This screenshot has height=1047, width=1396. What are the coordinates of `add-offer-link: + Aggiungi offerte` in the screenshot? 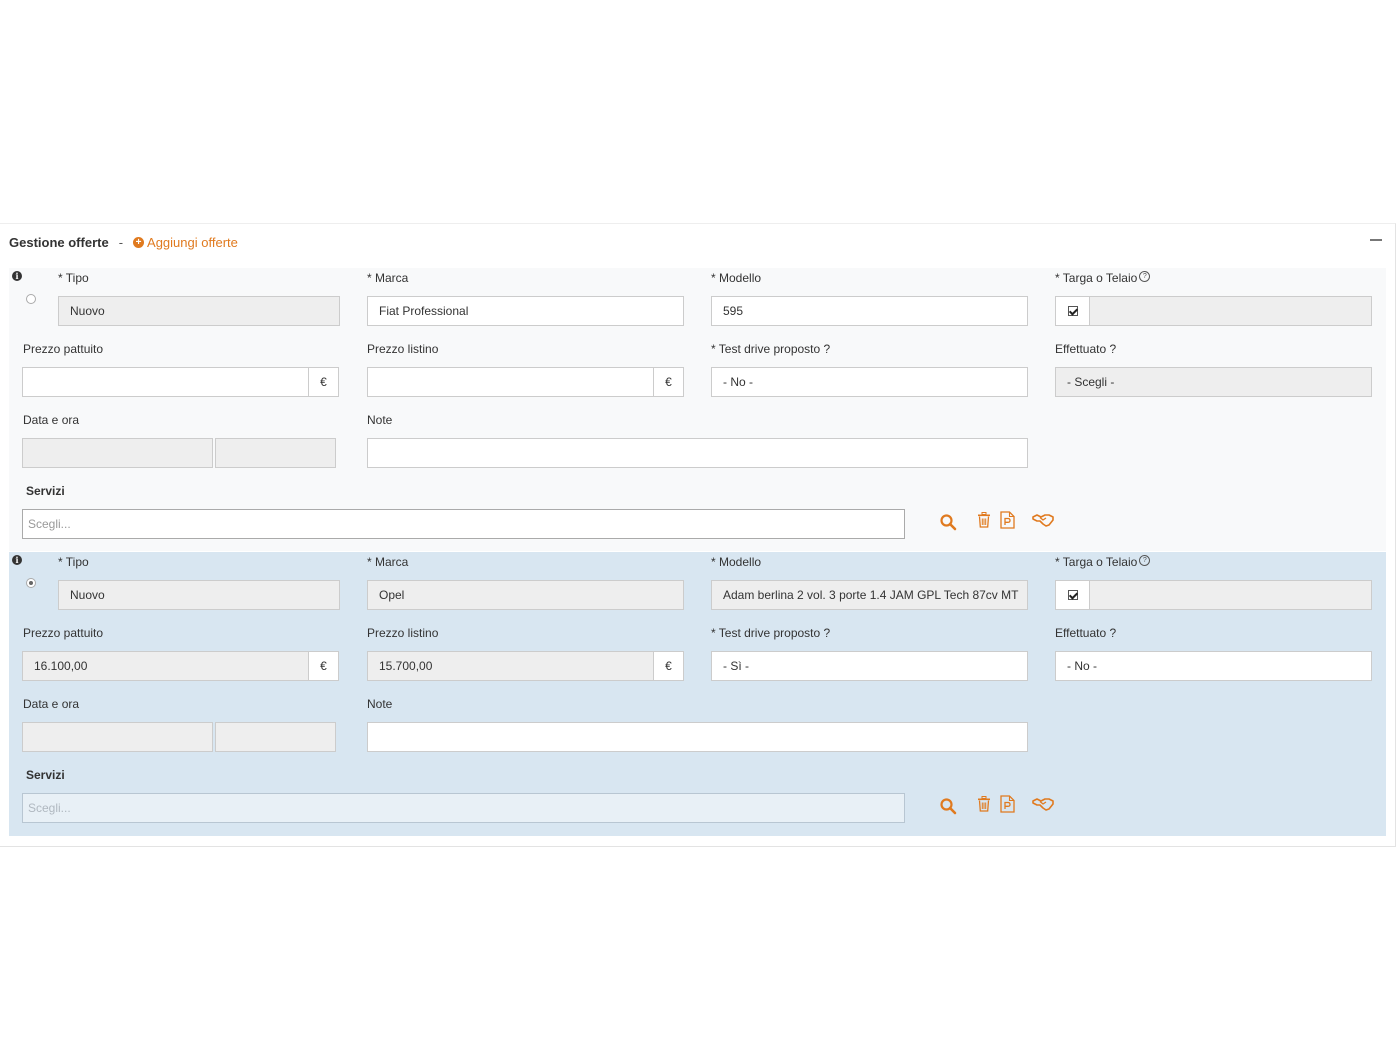 It's located at (185, 242).